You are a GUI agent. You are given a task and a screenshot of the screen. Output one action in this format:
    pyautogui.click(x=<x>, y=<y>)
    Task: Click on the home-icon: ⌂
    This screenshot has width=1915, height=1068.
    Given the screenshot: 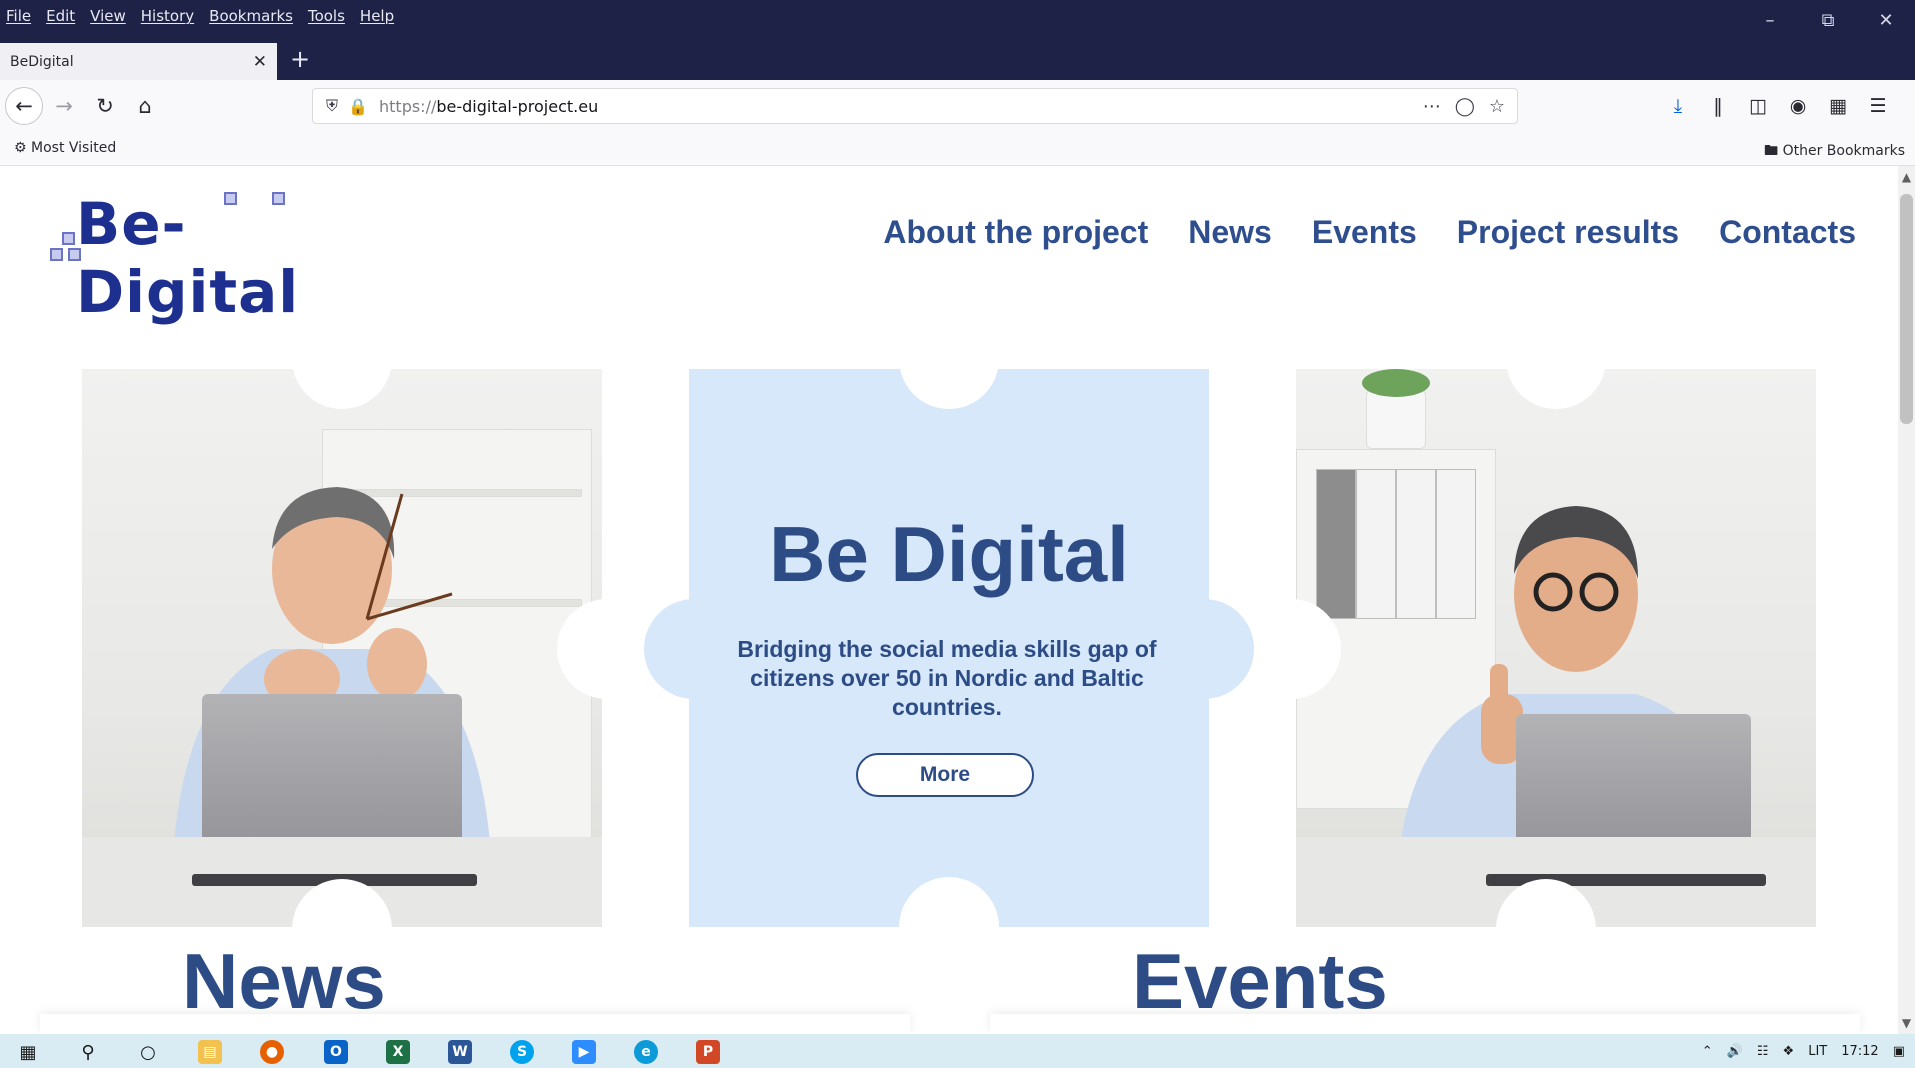 What is the action you would take?
    pyautogui.click(x=145, y=106)
    